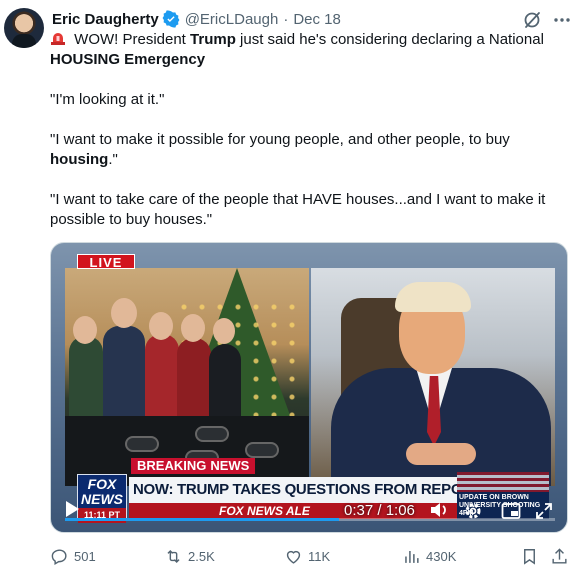  What do you see at coordinates (79, 159) in the screenshot?
I see `text-bold-housing: housing` at bounding box center [79, 159].